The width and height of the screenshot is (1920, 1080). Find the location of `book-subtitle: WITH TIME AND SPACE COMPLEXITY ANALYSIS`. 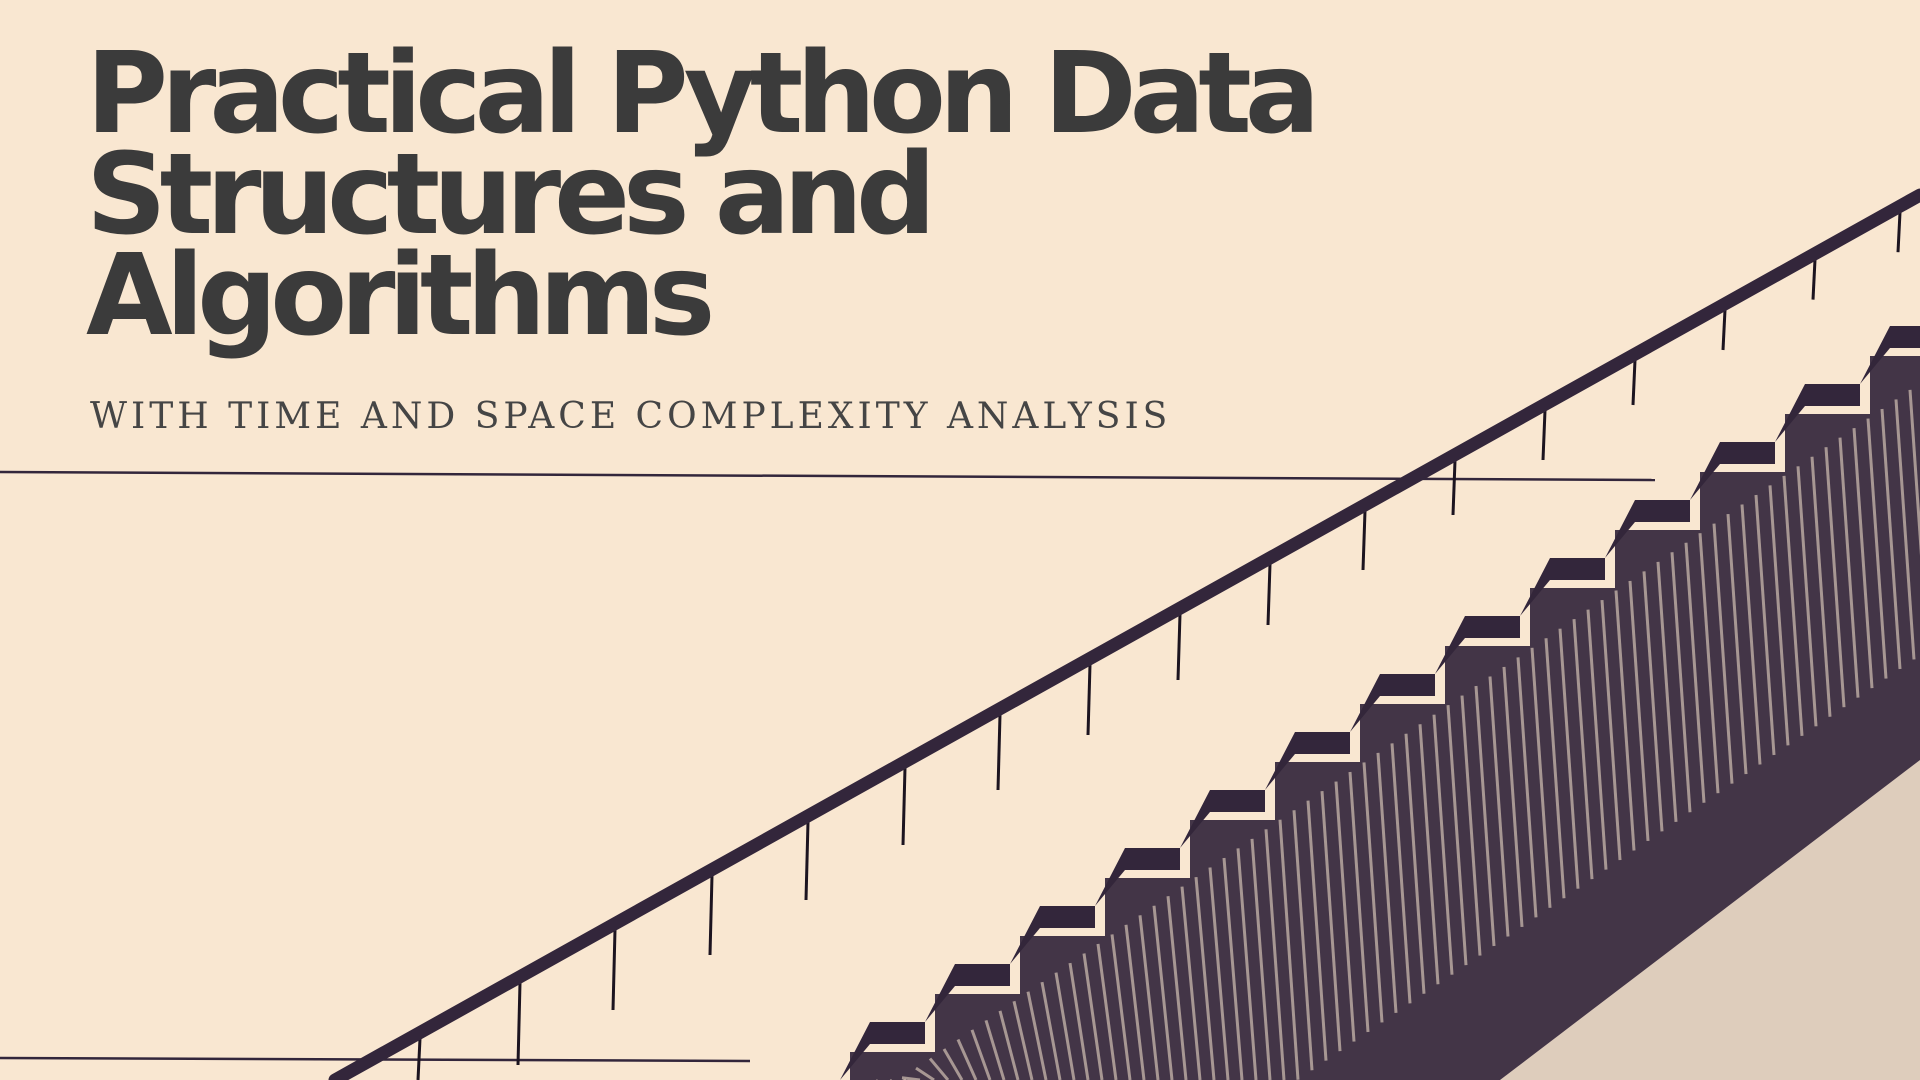

book-subtitle: WITH TIME AND SPACE COMPLEXITY ANALYSIS is located at coordinates (631, 416).